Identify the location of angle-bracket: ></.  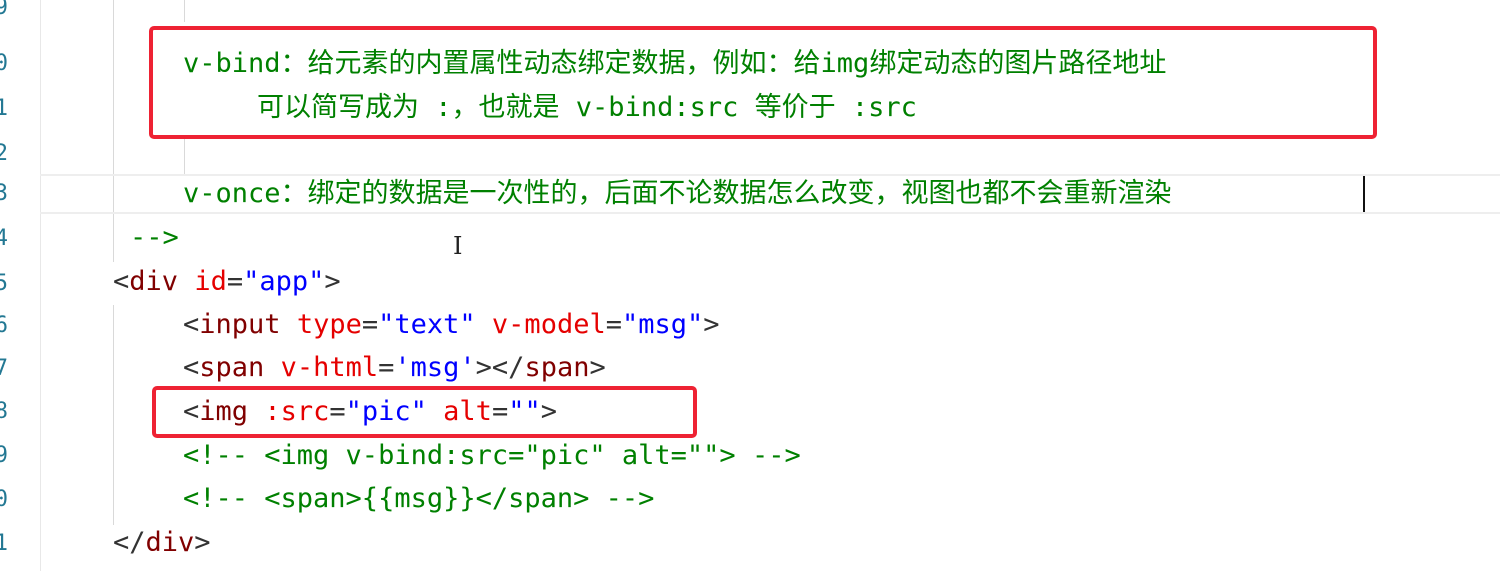
(500, 367).